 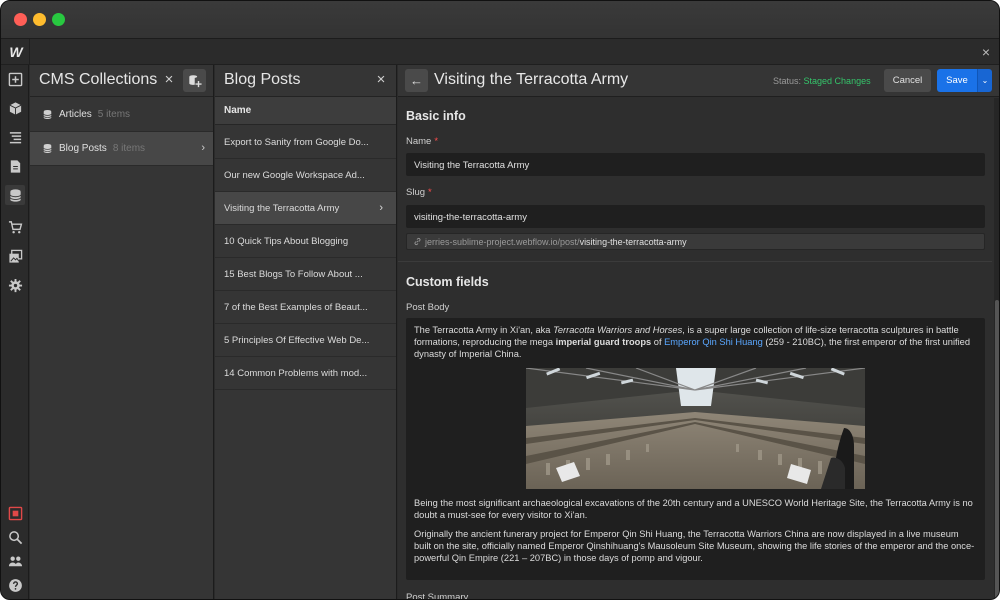 I want to click on basic-info-heading: Basic info, so click(x=436, y=116).